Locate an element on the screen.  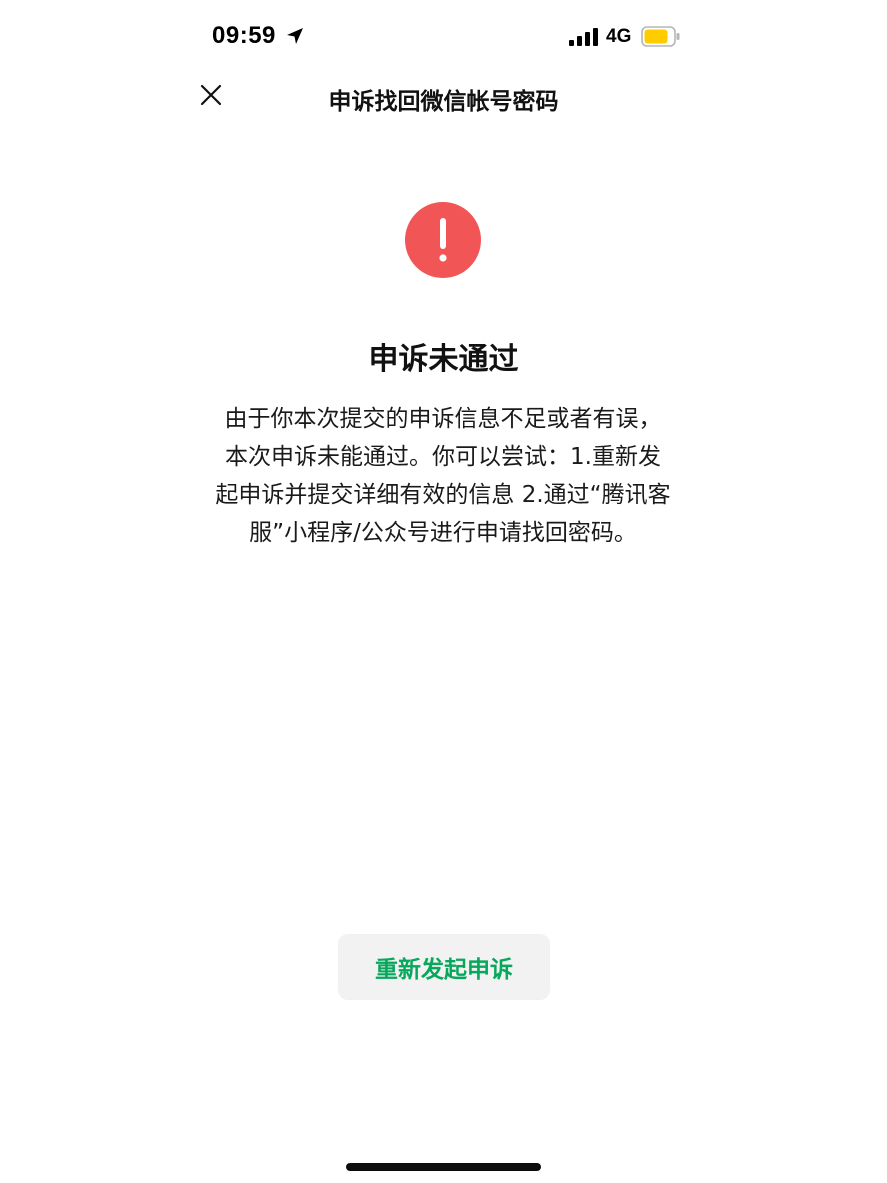
result-title: 申诉未通过 is located at coordinates (443, 359).